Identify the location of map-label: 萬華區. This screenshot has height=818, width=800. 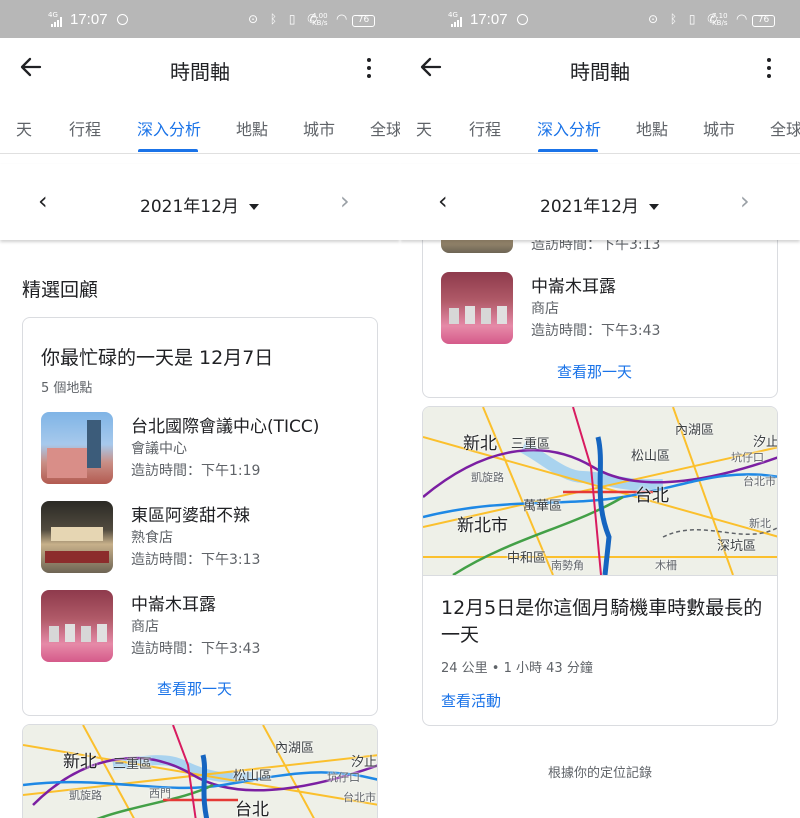
(543, 506).